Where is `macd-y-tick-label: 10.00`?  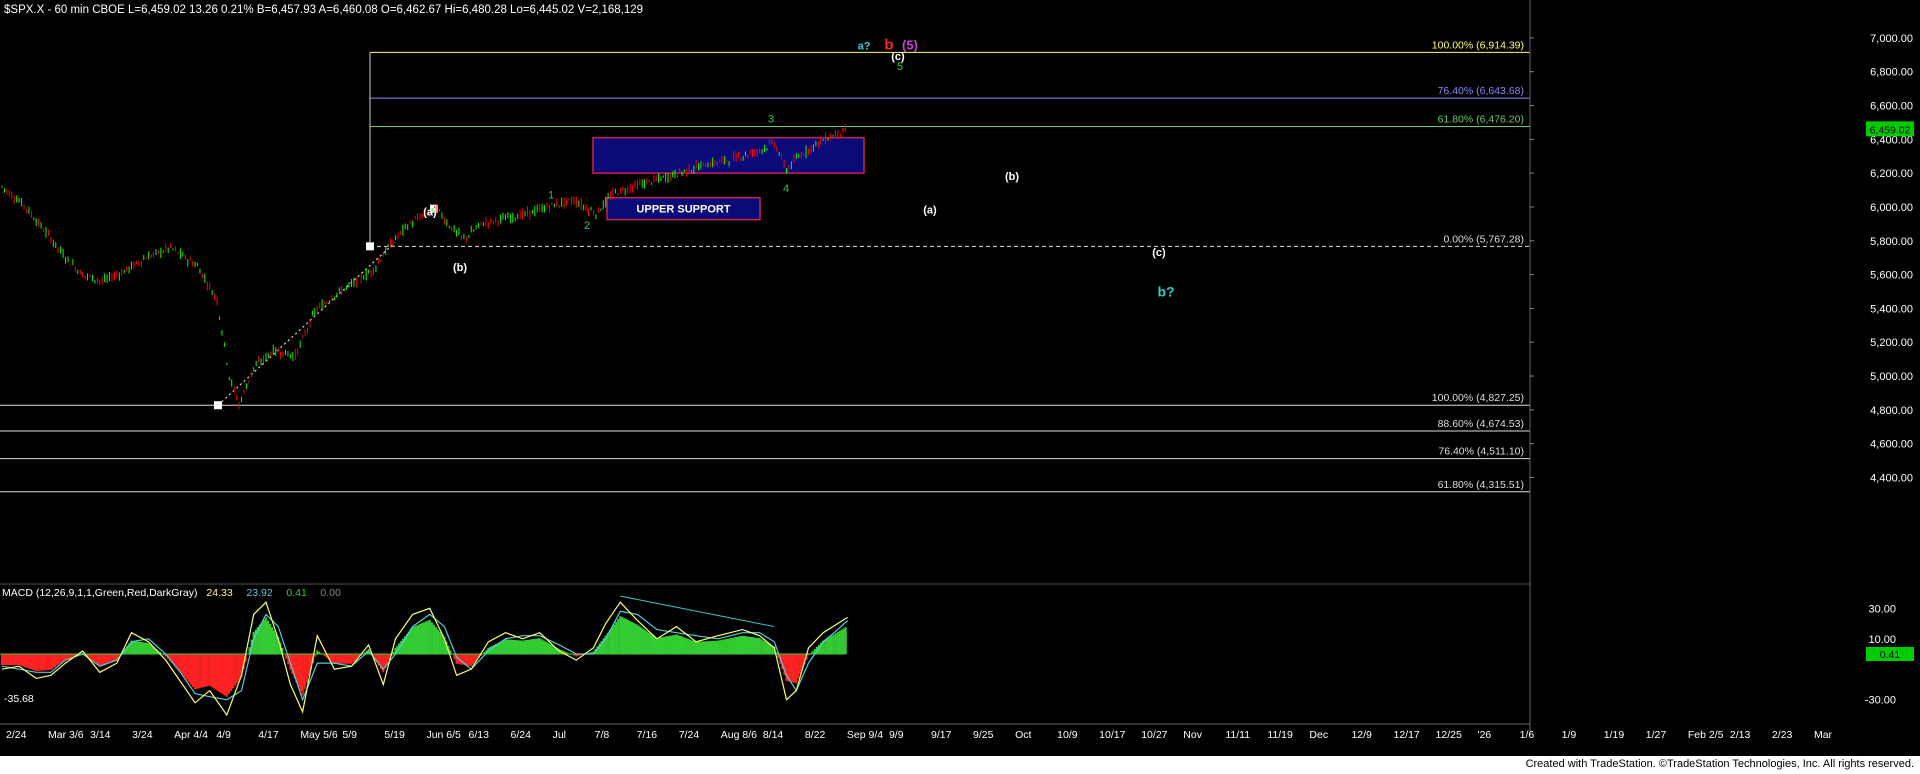 macd-y-tick-label: 10.00 is located at coordinates (1882, 640).